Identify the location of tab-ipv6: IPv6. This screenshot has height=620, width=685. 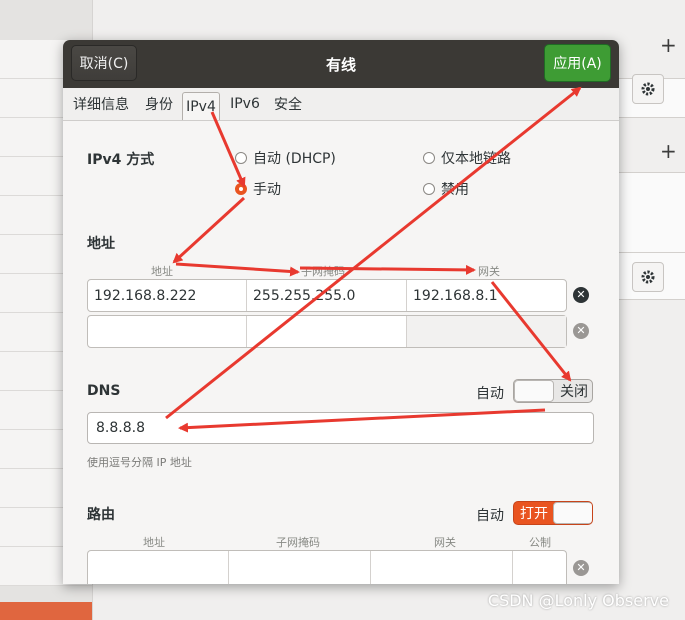
(245, 104).